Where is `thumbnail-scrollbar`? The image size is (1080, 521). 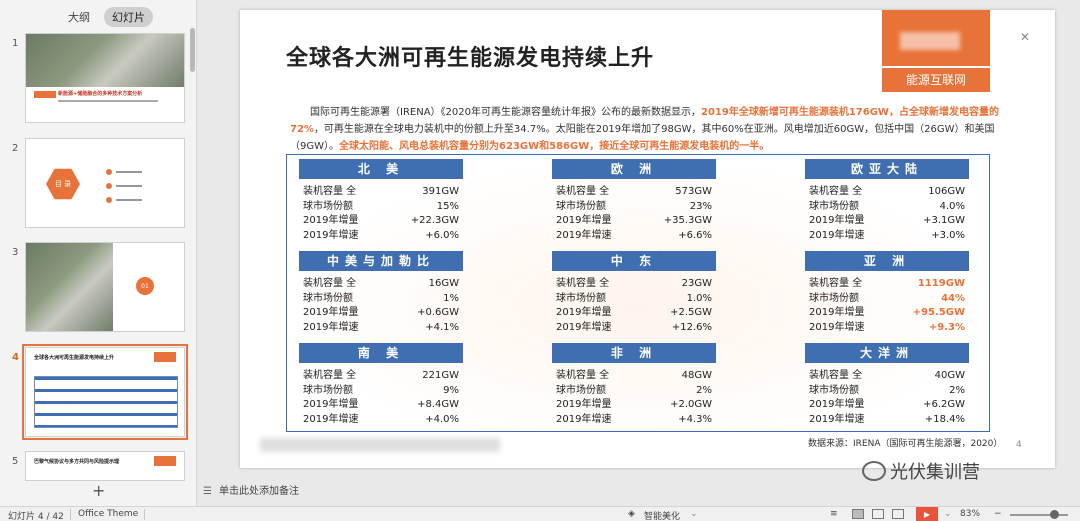
thumbnail-scrollbar is located at coordinates (192, 50).